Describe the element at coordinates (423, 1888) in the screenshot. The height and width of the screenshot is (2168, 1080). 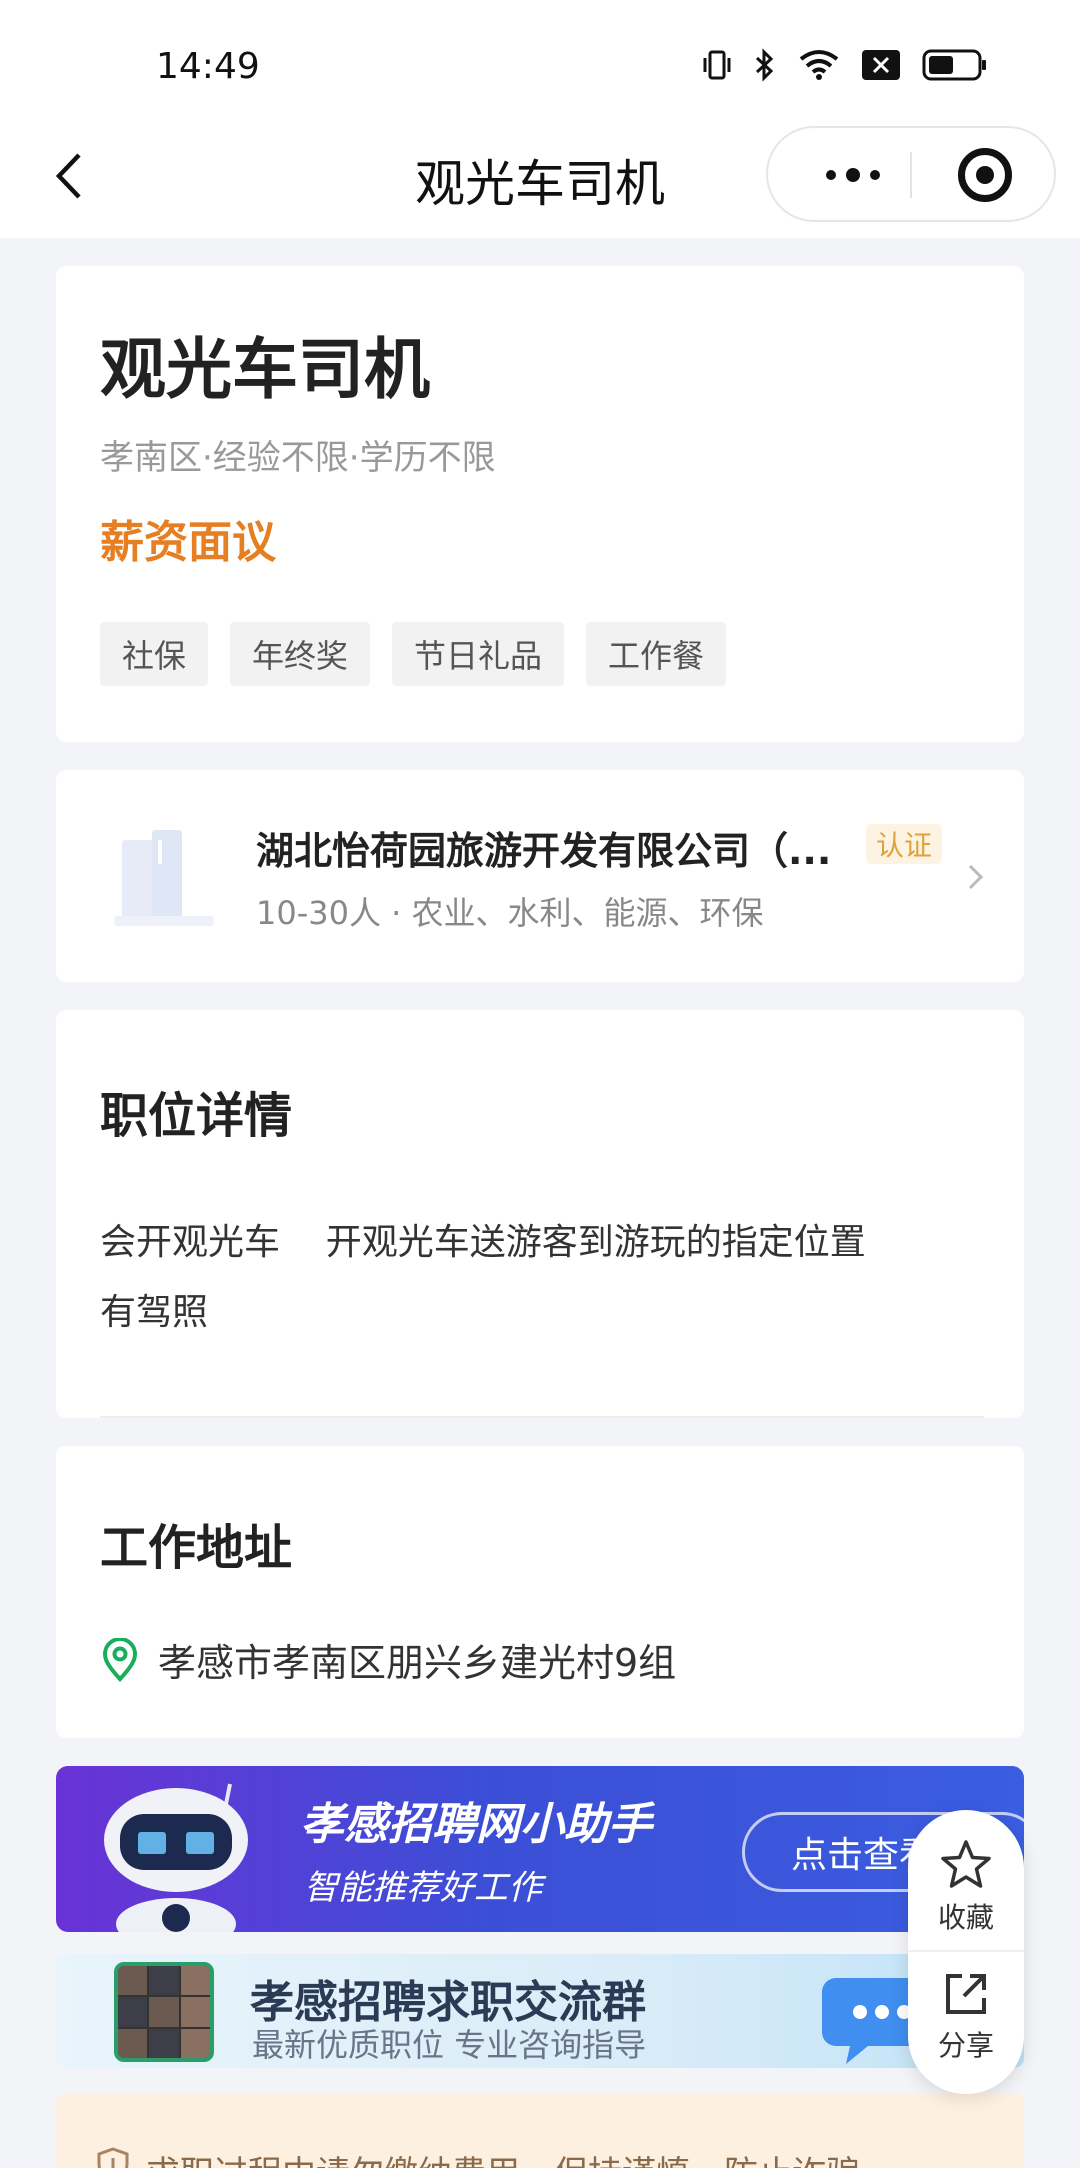
I see `assistant-banner-subtitle: 智能推荐好工作` at that location.